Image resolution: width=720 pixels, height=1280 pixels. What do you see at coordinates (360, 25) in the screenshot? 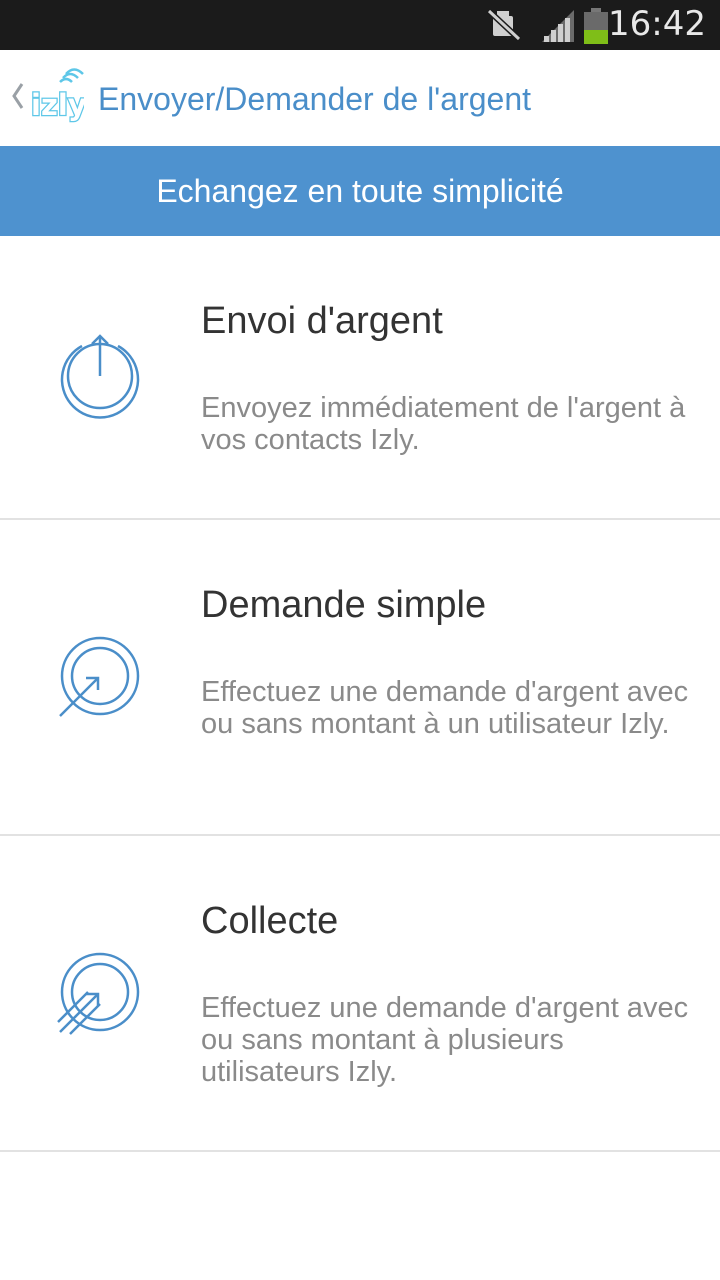
I see `status-bar: 16:42` at bounding box center [360, 25].